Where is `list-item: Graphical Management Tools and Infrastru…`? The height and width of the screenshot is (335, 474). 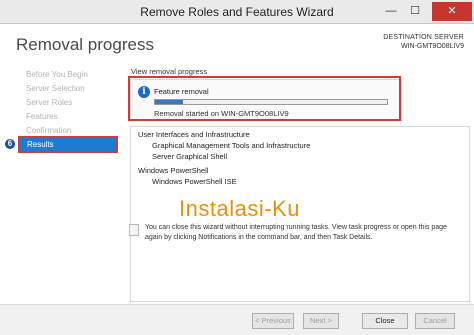 list-item: Graphical Management Tools and Infrastru… is located at coordinates (231, 145).